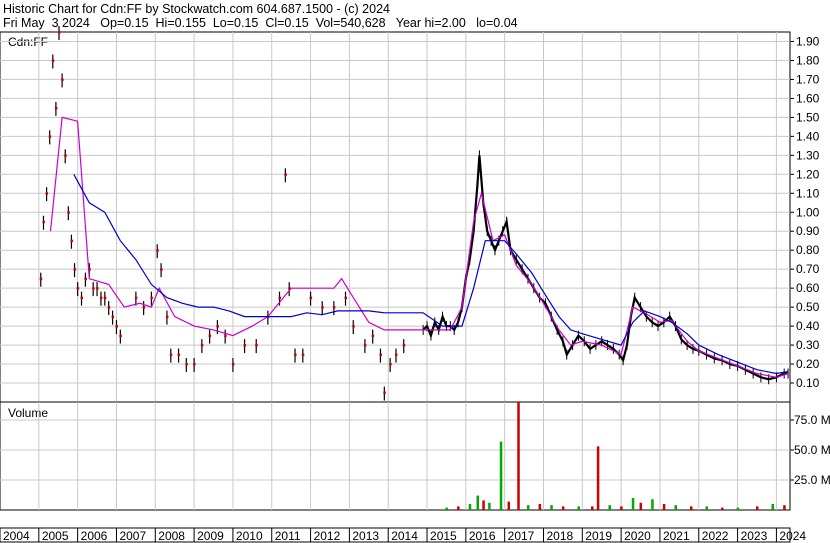 The height and width of the screenshot is (543, 830). I want to click on year-label: 2013, so click(365, 536).